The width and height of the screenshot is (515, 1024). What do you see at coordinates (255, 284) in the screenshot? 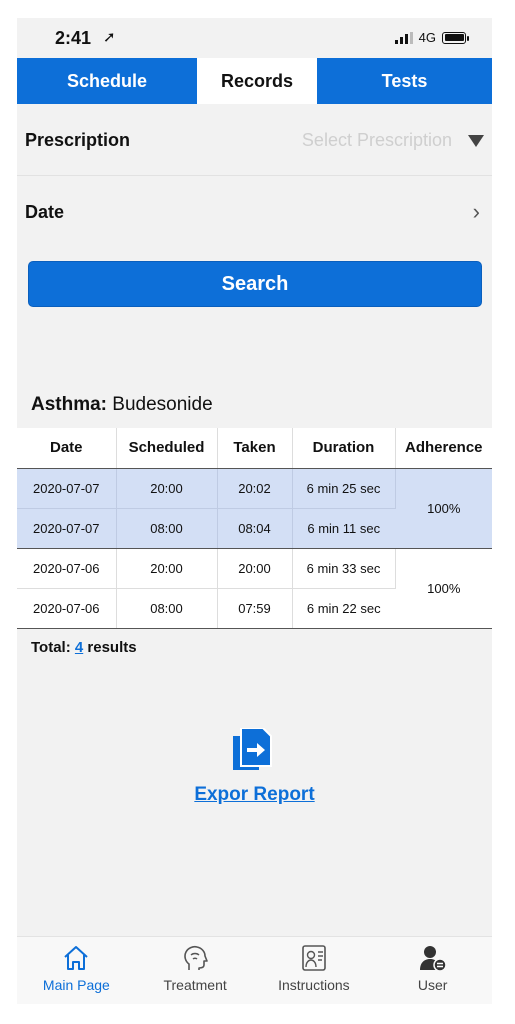
I see `search-button: Search` at bounding box center [255, 284].